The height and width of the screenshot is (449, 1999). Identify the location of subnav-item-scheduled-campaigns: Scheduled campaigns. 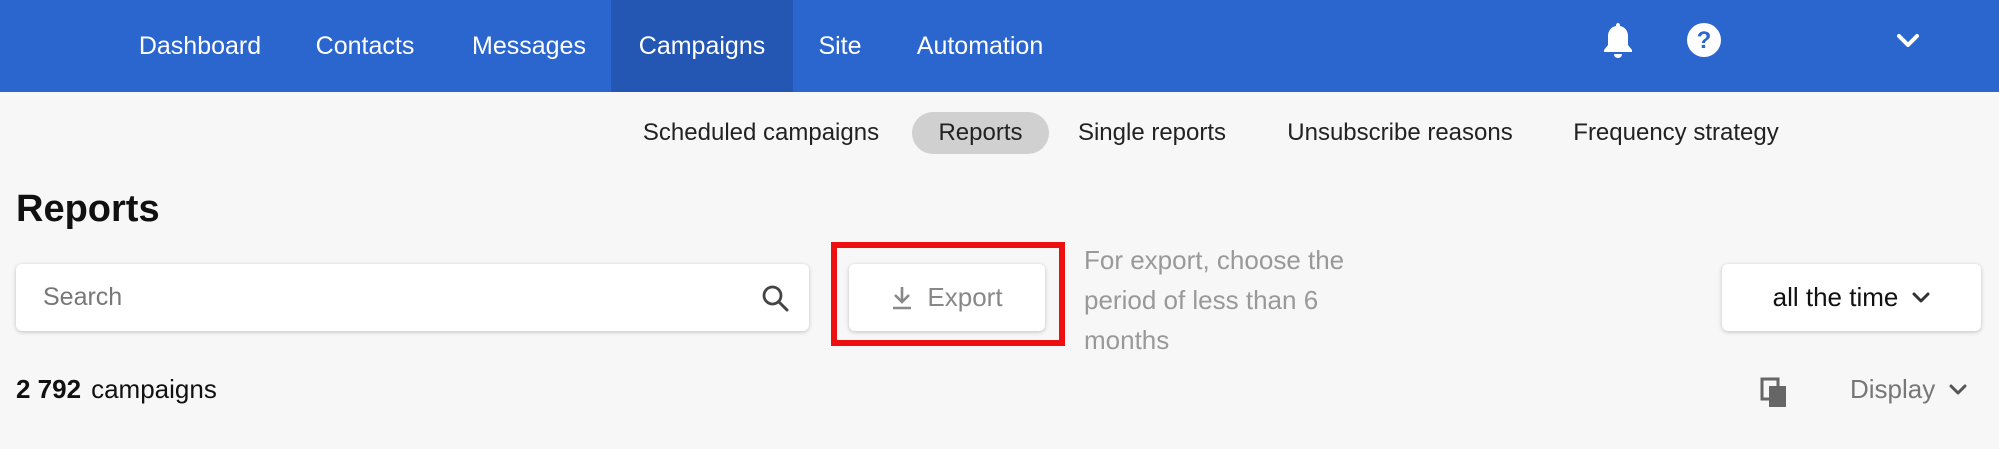
(761, 133).